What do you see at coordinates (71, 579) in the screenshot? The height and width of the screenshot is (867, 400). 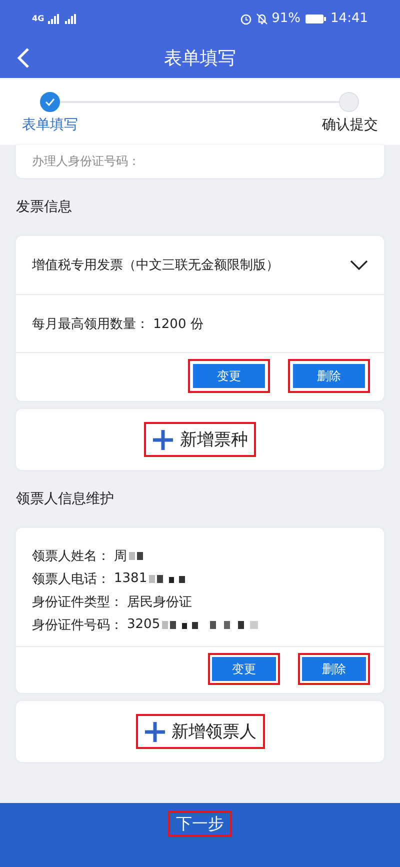 I see `field-label: 领票人电话：` at bounding box center [71, 579].